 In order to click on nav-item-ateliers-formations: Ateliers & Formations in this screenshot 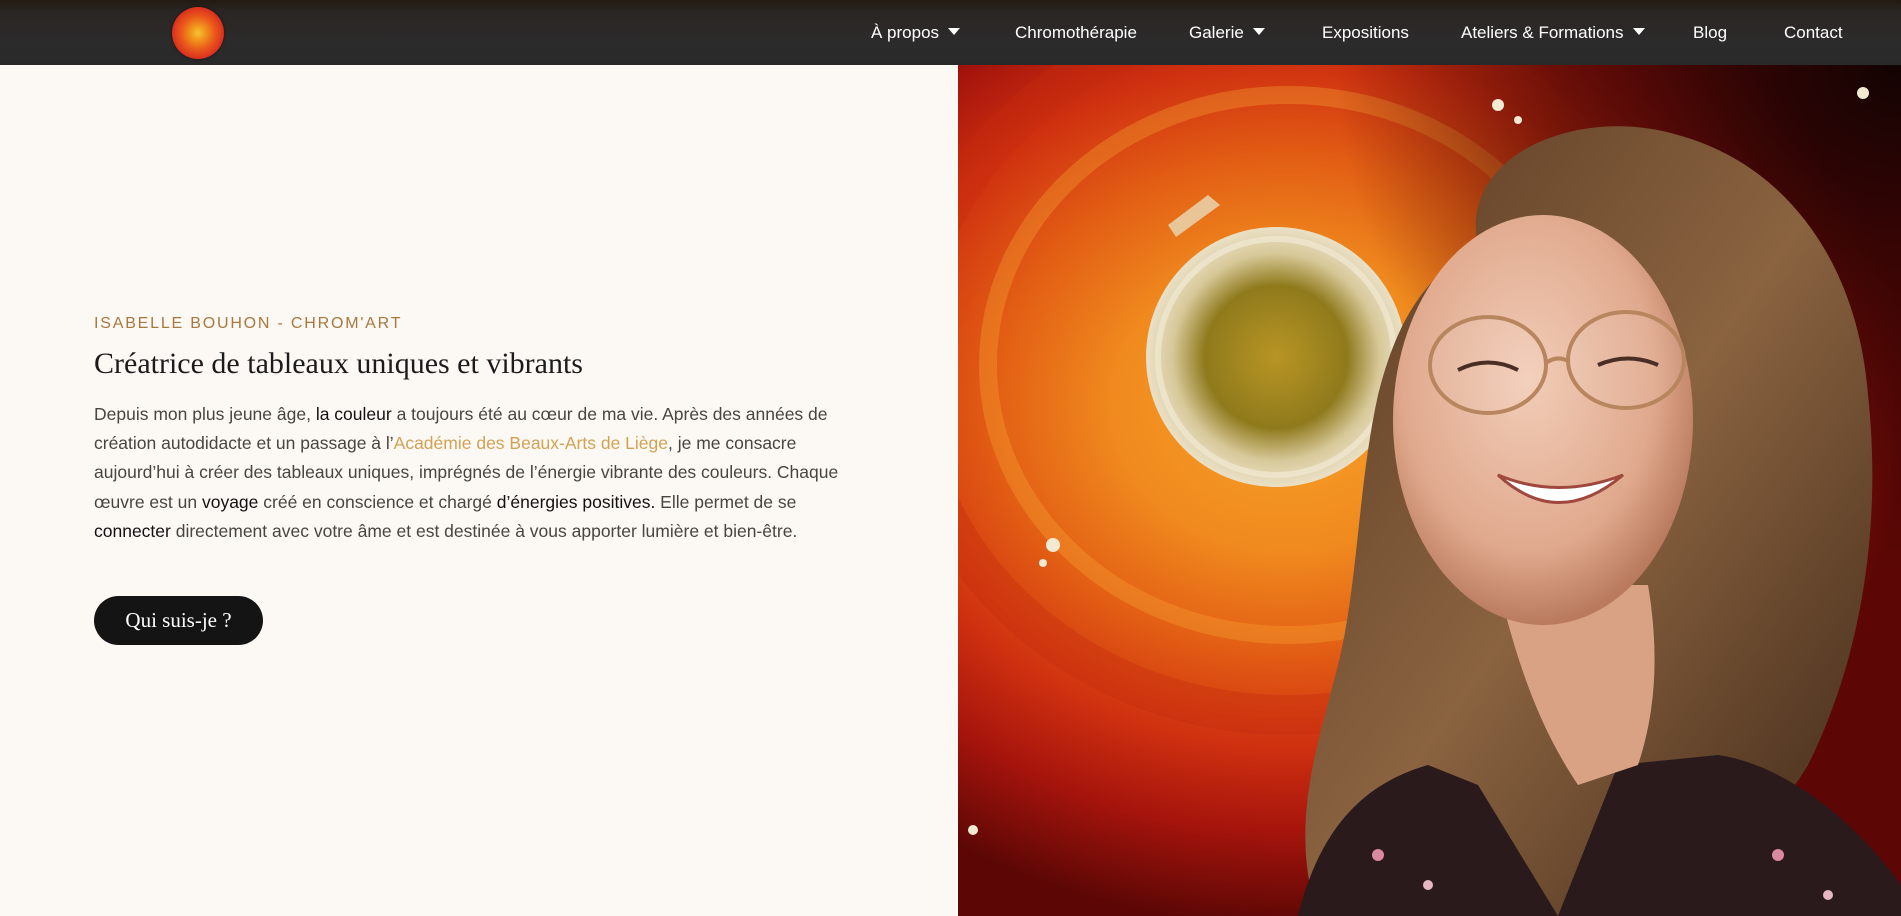, I will do `click(1553, 33)`.